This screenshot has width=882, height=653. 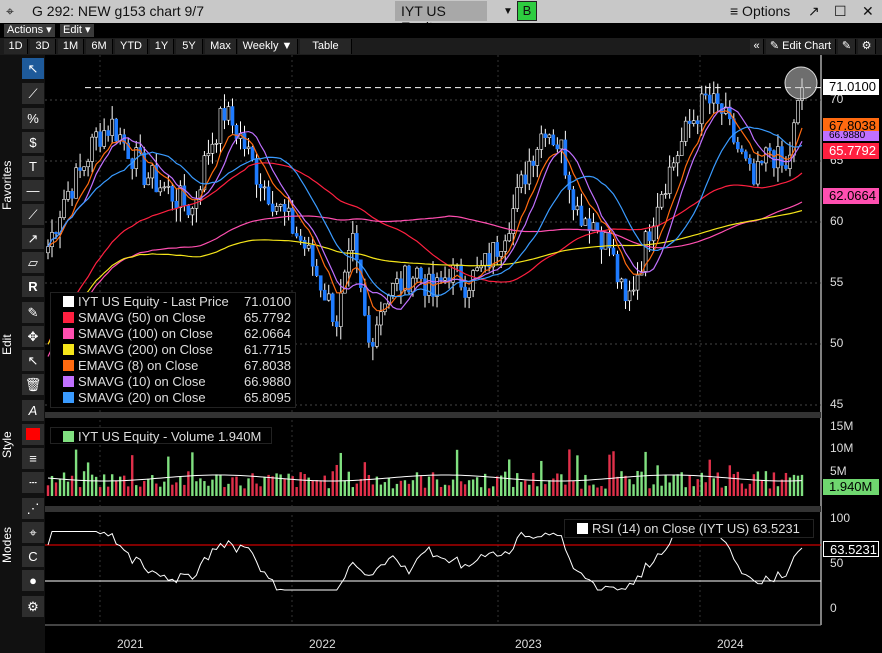 I want to click on move-icon: ✥, so click(x=33, y=336).